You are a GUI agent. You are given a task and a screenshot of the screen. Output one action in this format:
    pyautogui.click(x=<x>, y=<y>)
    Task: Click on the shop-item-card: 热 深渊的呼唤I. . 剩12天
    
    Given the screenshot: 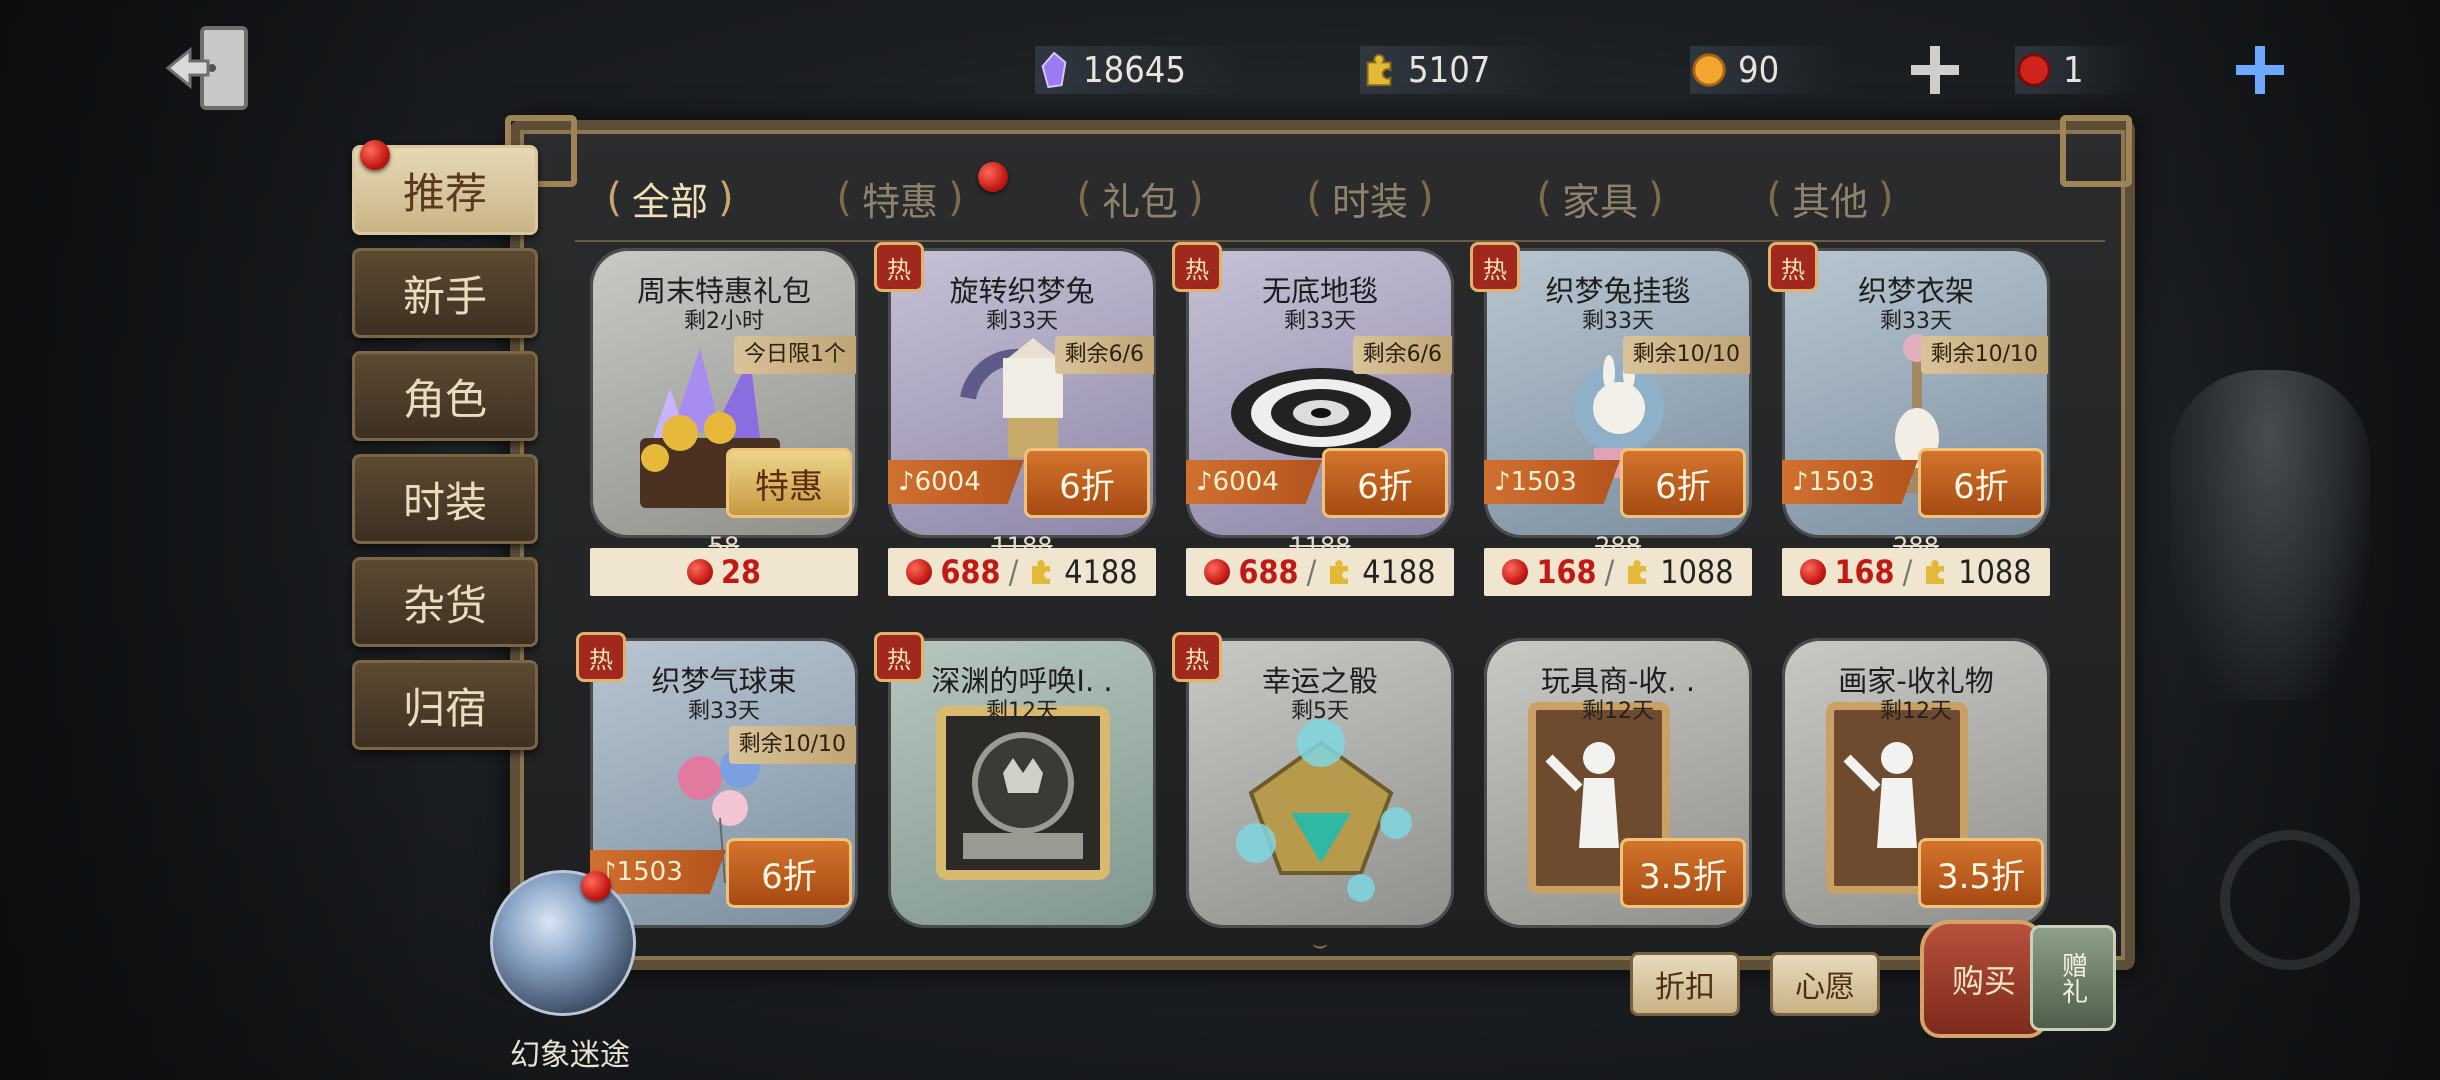 What is the action you would take?
    pyautogui.click(x=1015, y=780)
    